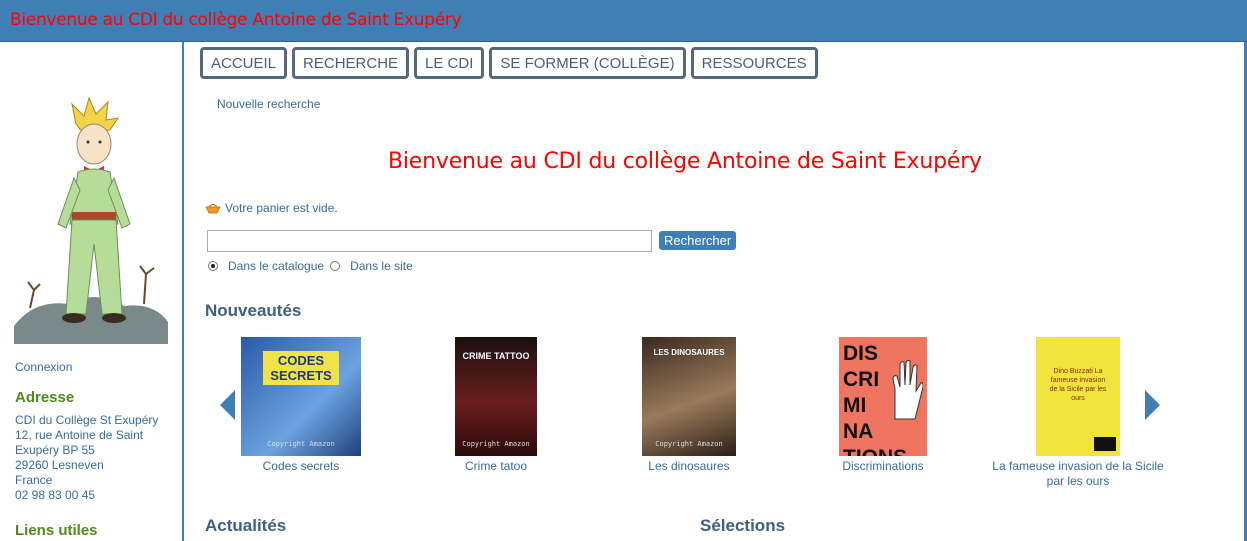  Describe the element at coordinates (883, 396) in the screenshot. I see `book-cover: DIS CRI MI NA TIONS` at that location.